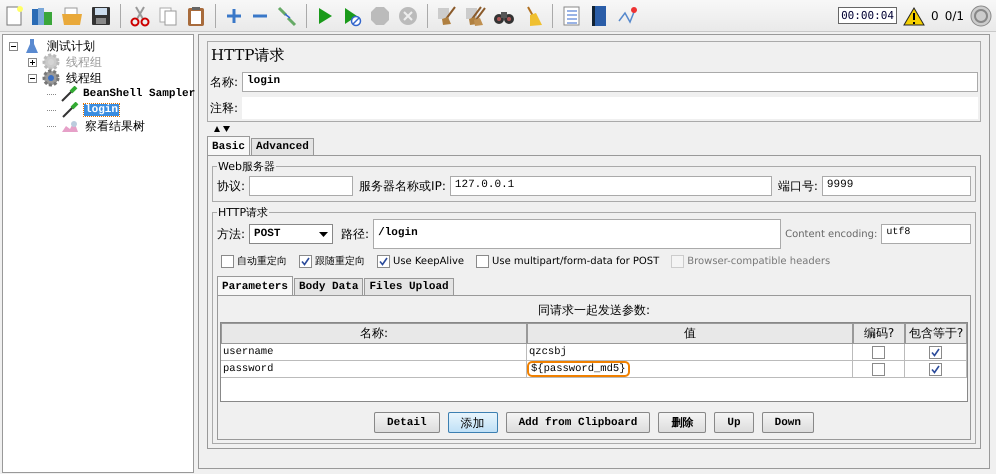 The height and width of the screenshot is (474, 996). Describe the element at coordinates (407, 422) in the screenshot. I see `action-button: Detail` at that location.